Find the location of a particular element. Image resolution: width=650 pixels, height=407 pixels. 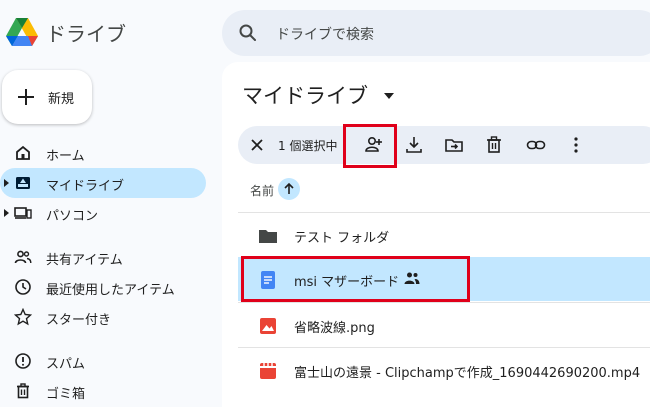

sidebar-item-label: スター付き is located at coordinates (79, 320).